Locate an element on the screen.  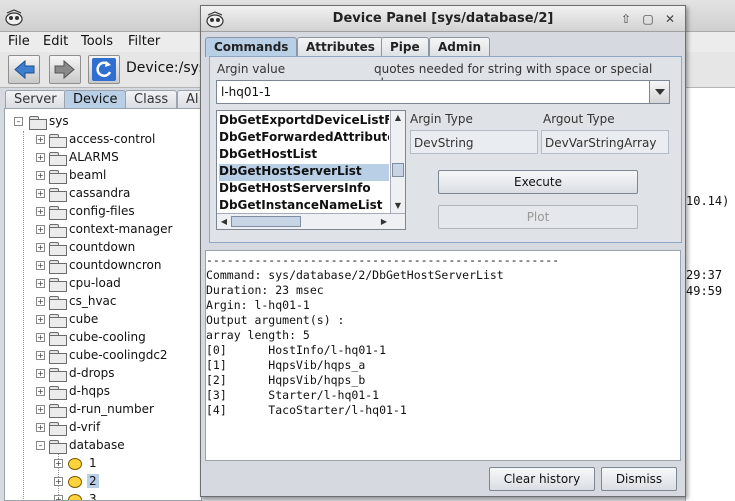
tree-node: + cube is located at coordinates (103, 320).